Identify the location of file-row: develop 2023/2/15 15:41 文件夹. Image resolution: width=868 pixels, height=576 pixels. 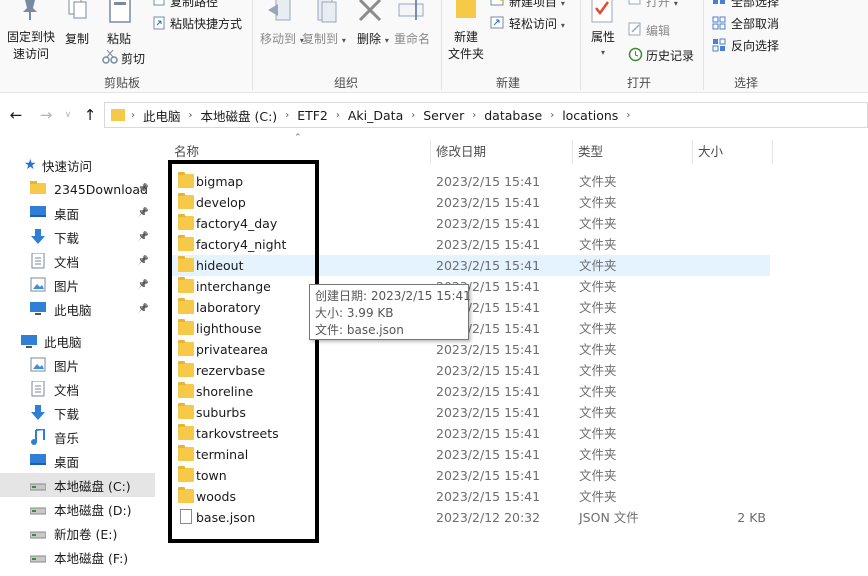
(469, 202).